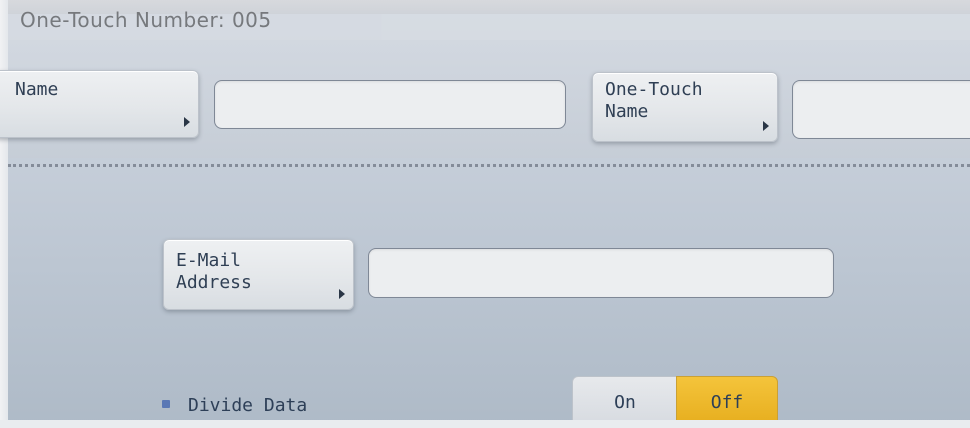 The width and height of the screenshot is (970, 428). Describe the element at coordinates (166, 404) in the screenshot. I see `bullet-icon` at that location.